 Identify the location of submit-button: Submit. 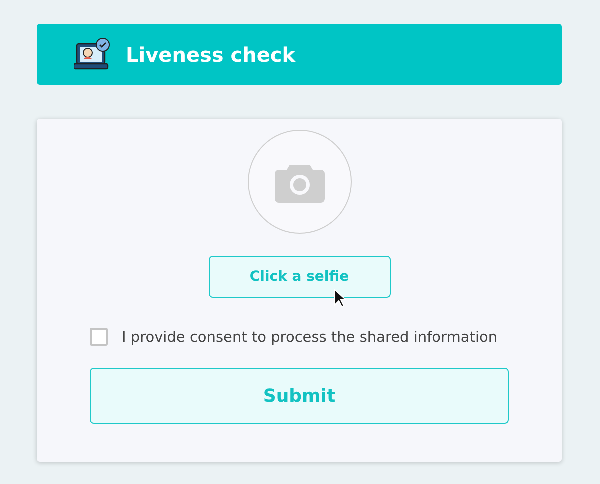
(299, 396).